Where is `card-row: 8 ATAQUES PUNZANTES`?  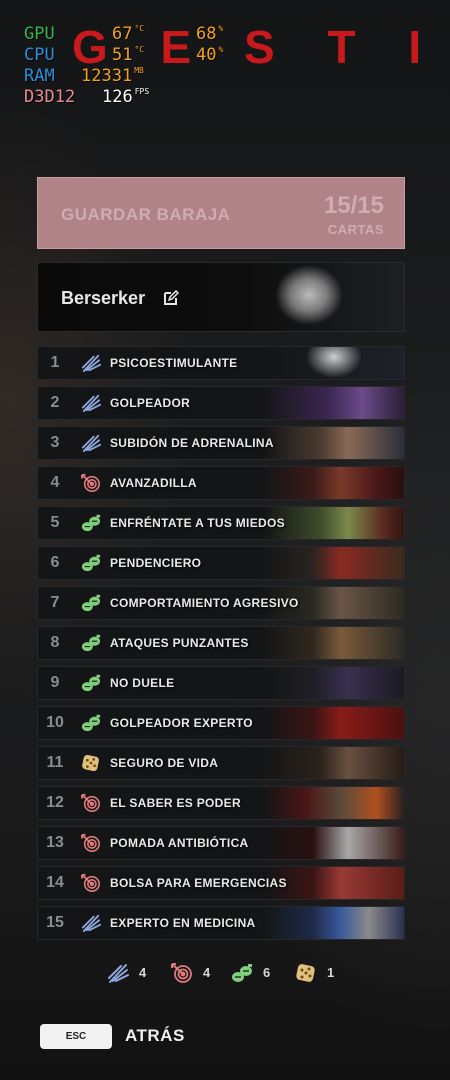 card-row: 8 ATAQUES PUNZANTES is located at coordinates (221, 643).